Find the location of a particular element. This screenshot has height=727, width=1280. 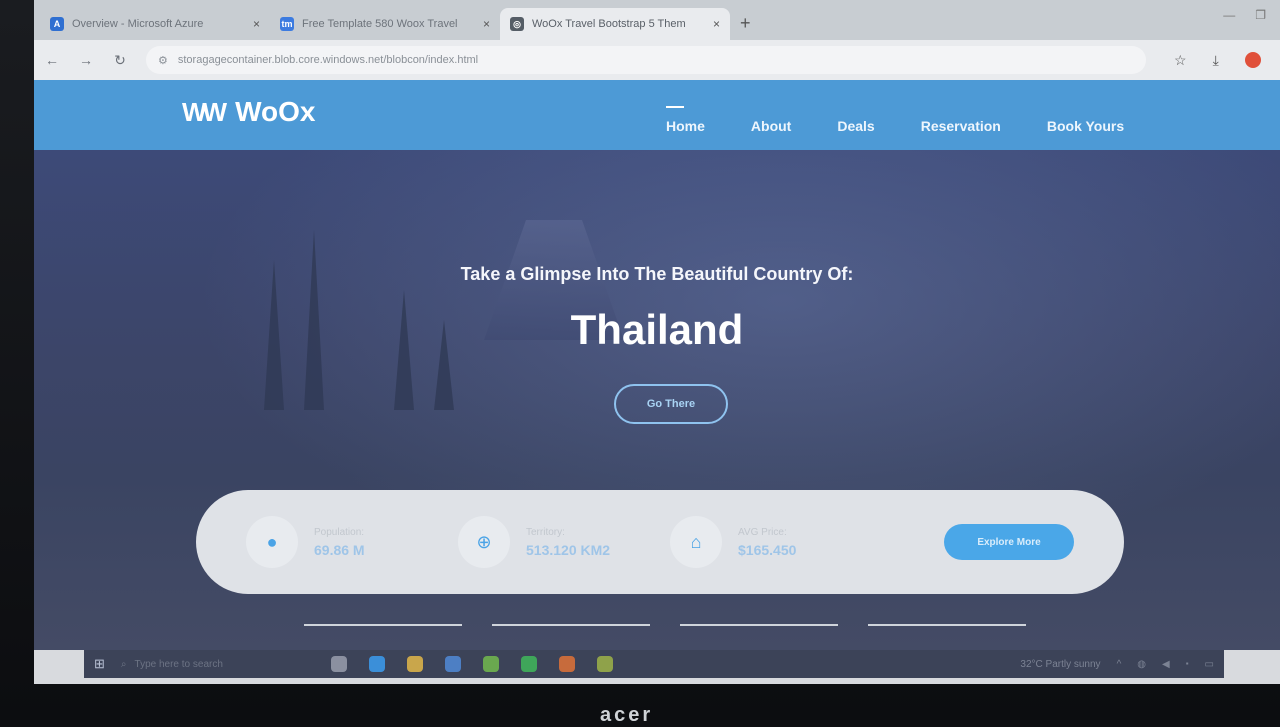

explore-more-button: Explore More is located at coordinates (1009, 542).